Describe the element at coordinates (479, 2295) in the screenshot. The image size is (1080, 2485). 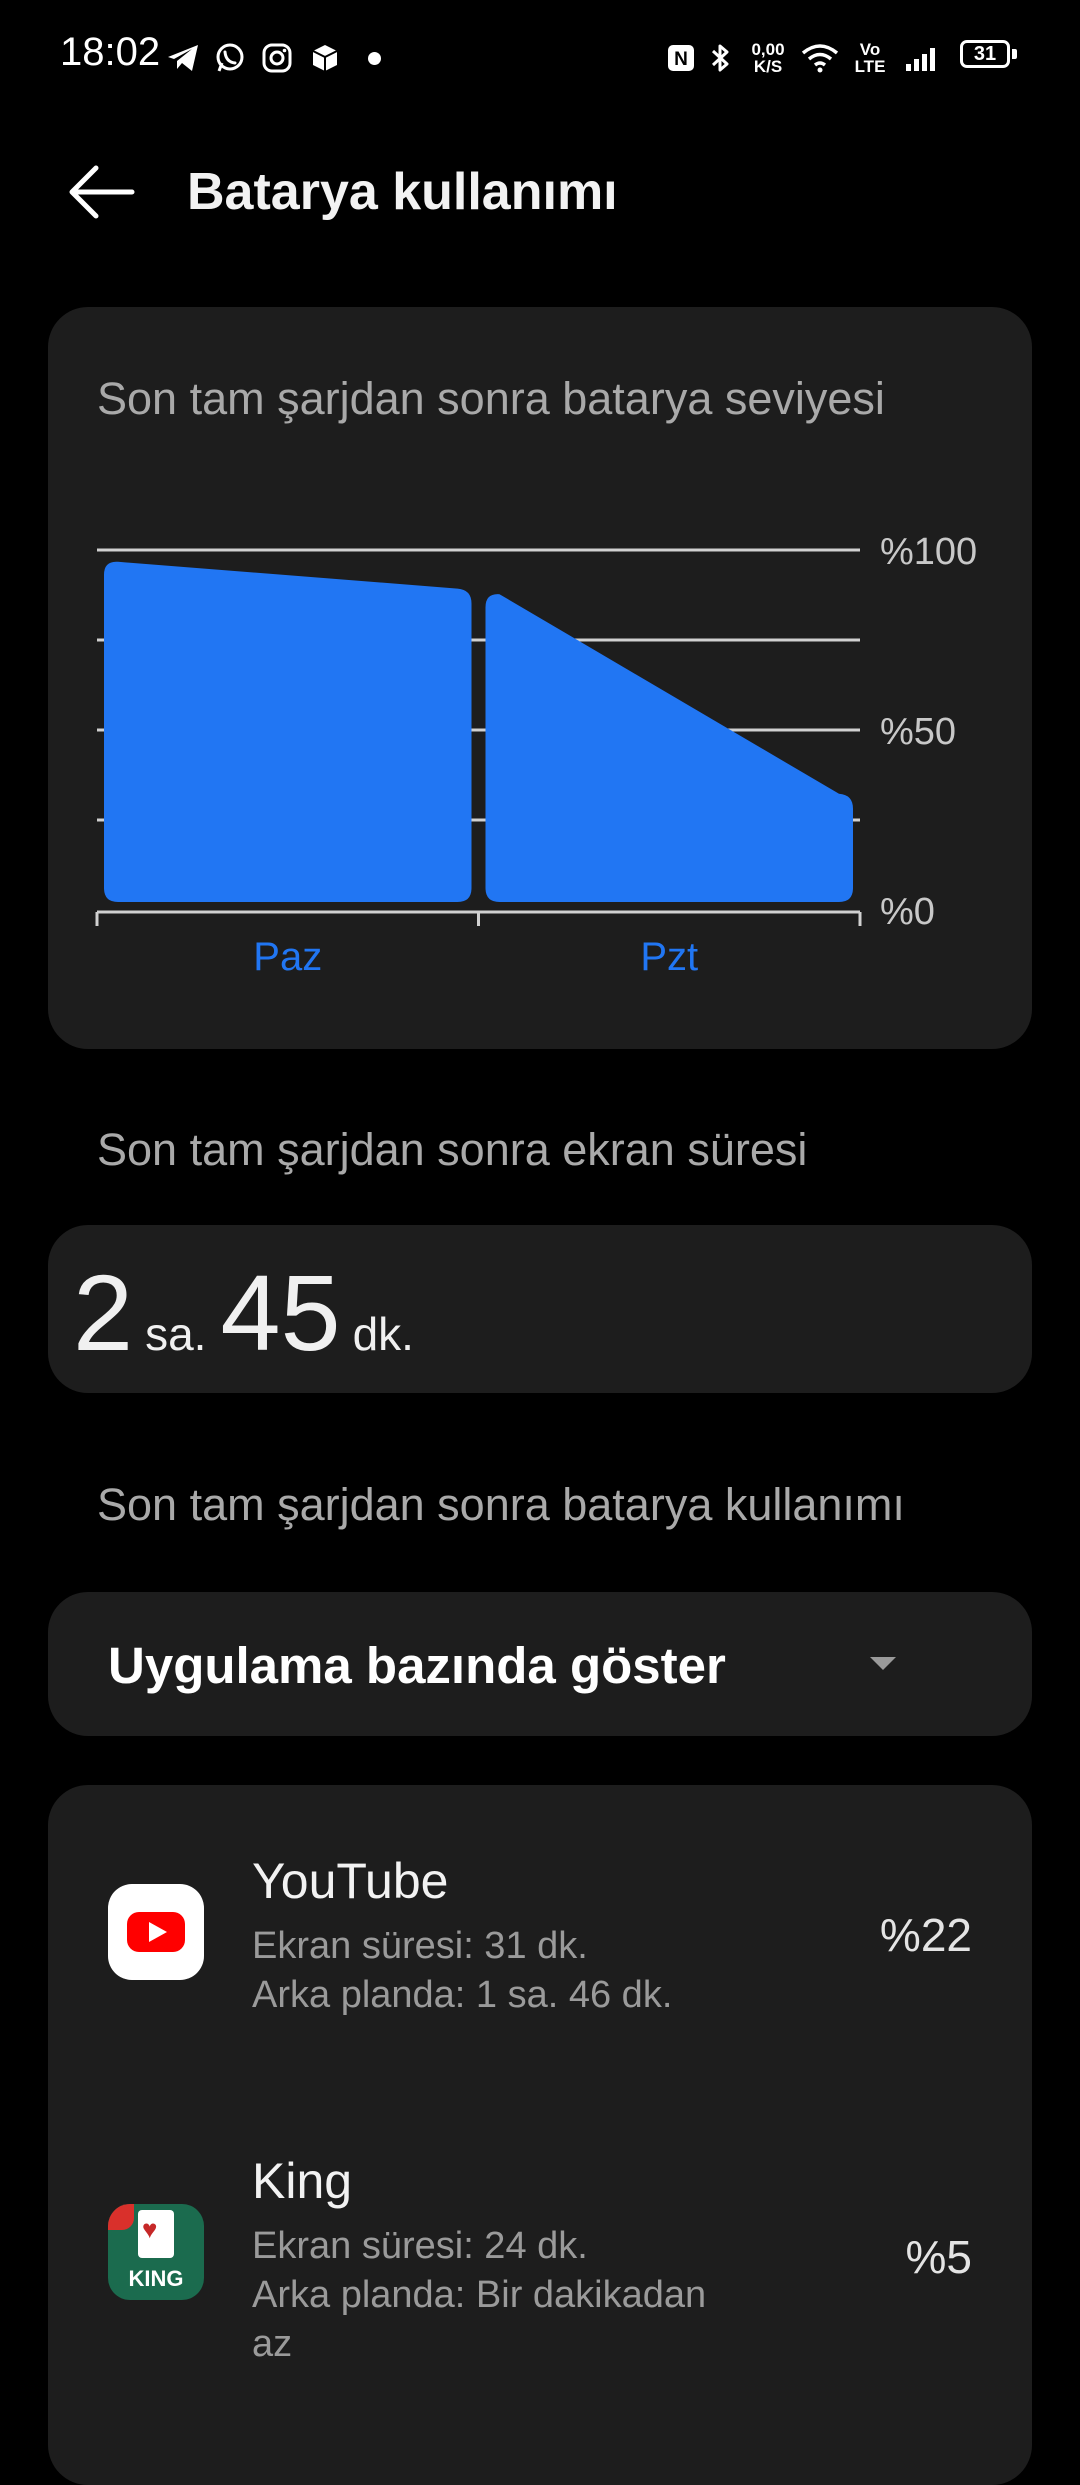
I see `app-background-time: Arka planda: Bir dakikadan` at that location.